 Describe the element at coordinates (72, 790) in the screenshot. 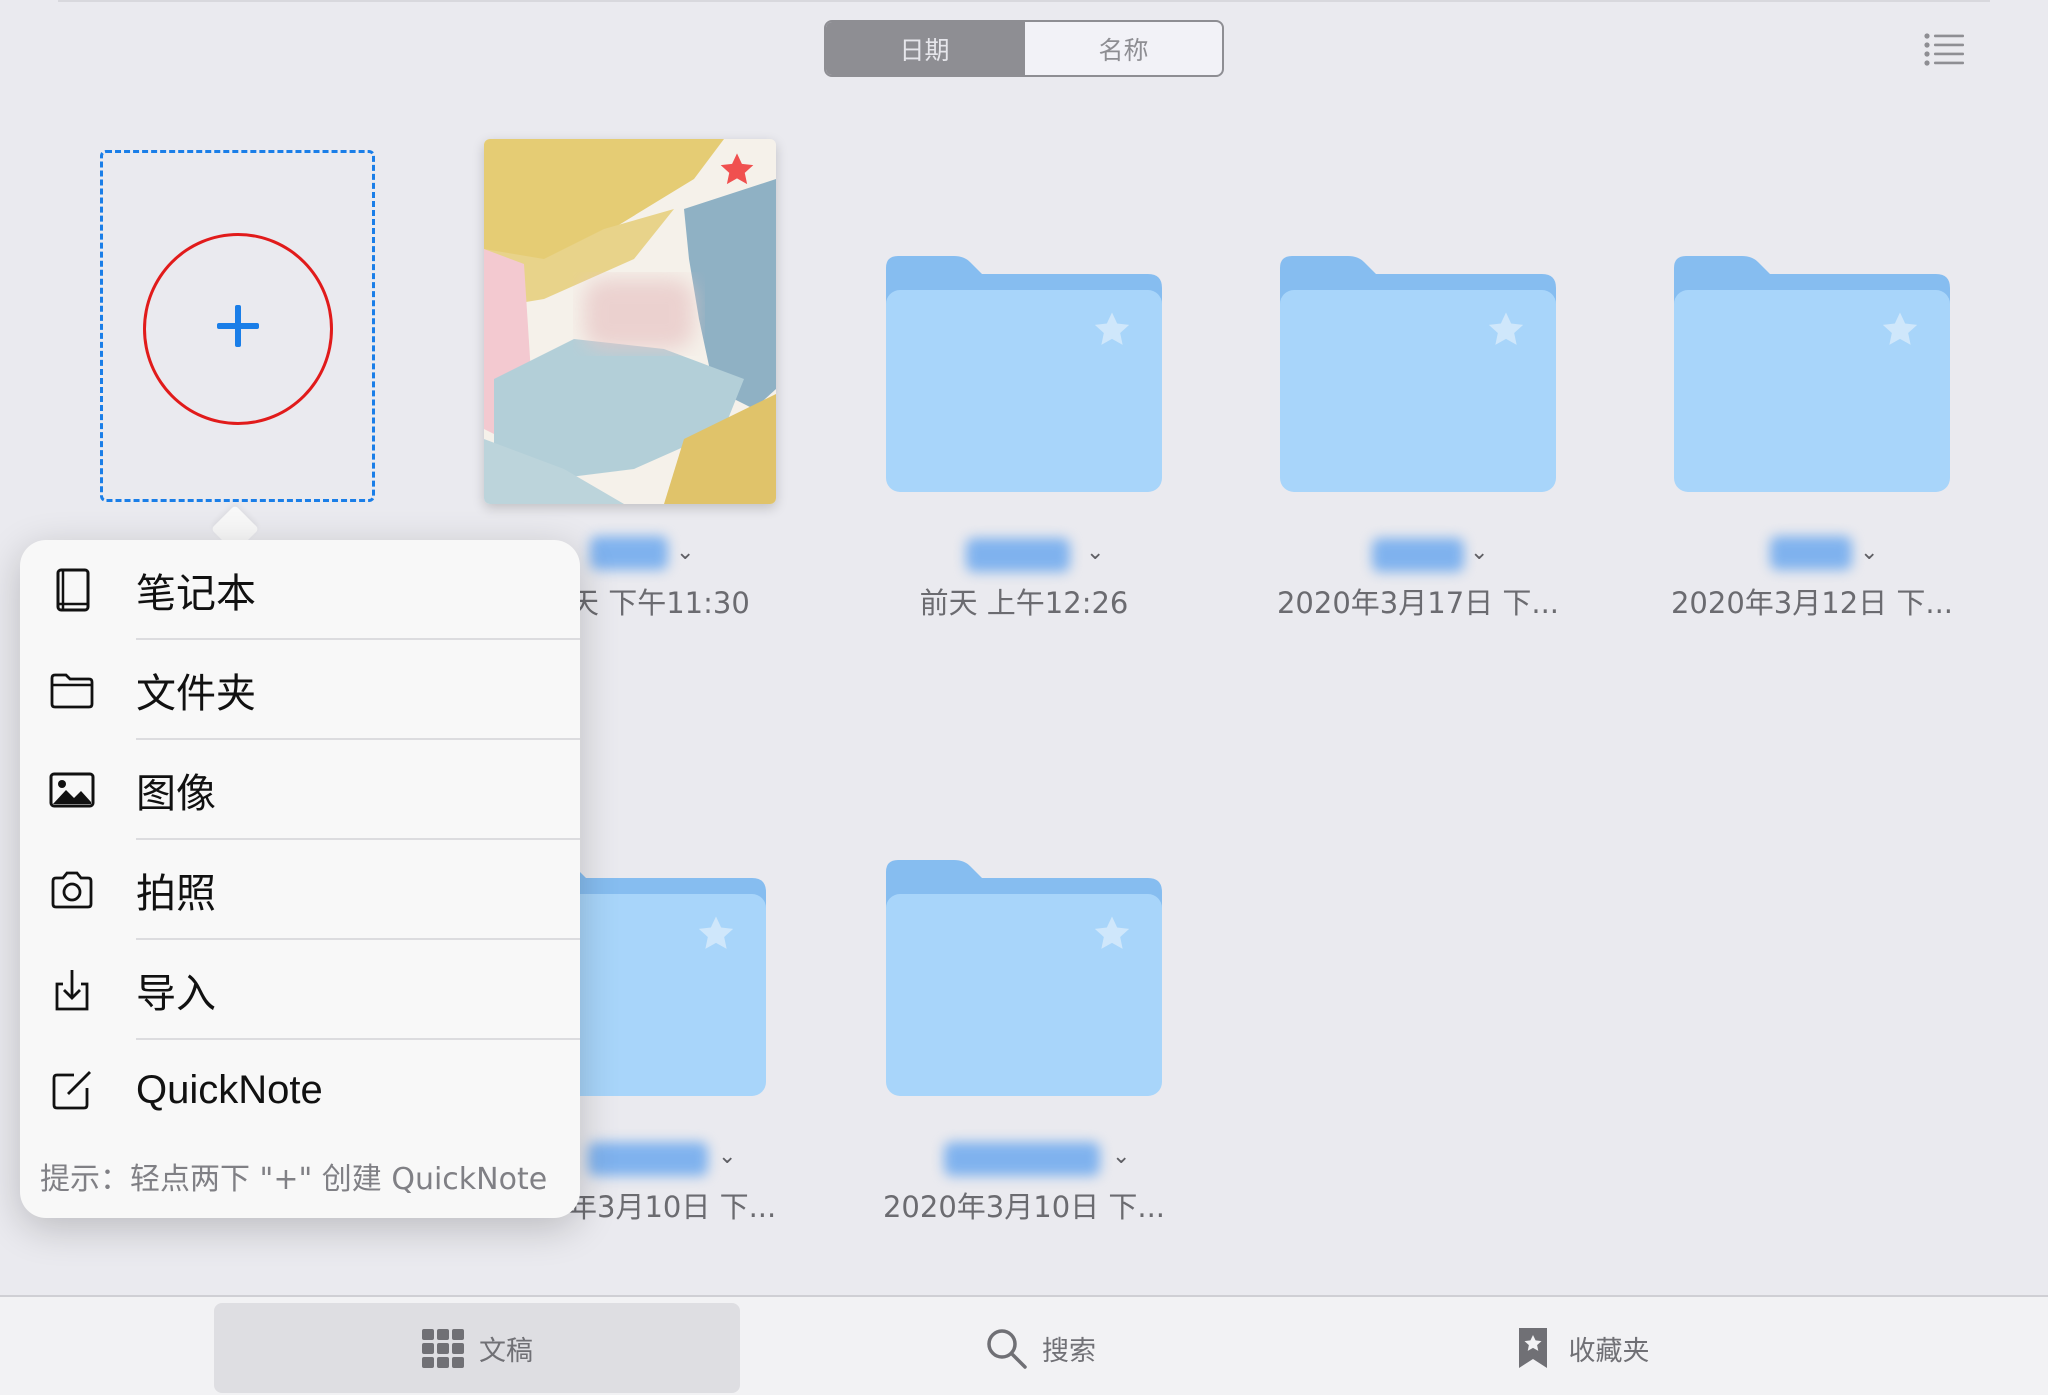

I see `image-icon` at that location.